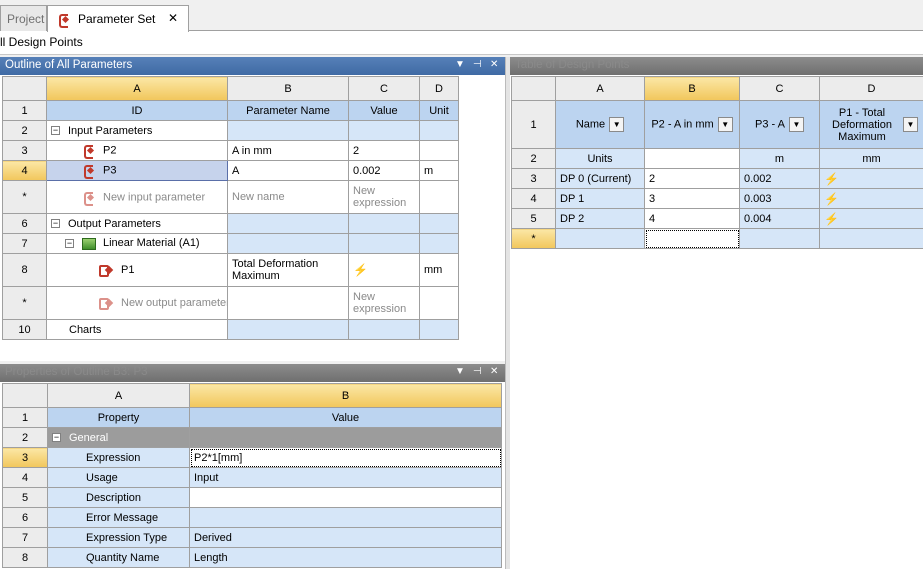  What do you see at coordinates (692, 124) in the screenshot?
I see `p2-header: P2 - A in mm ▼` at bounding box center [692, 124].